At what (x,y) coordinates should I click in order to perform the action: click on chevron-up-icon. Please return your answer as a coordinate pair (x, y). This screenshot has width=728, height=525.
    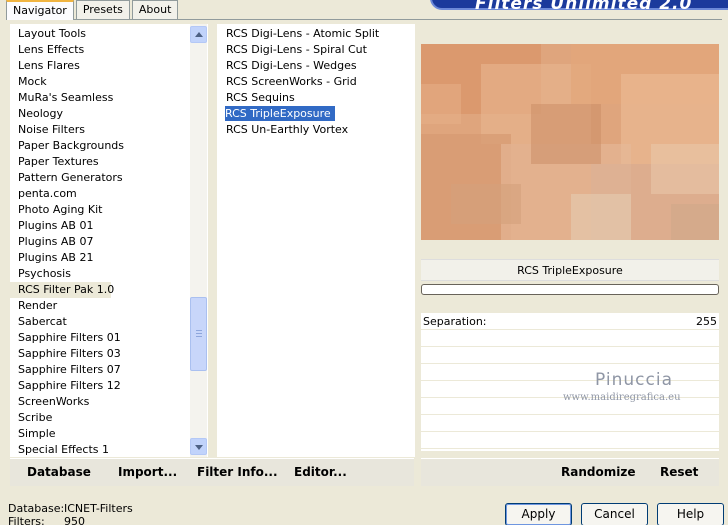
    Looking at the image, I should click on (198, 34).